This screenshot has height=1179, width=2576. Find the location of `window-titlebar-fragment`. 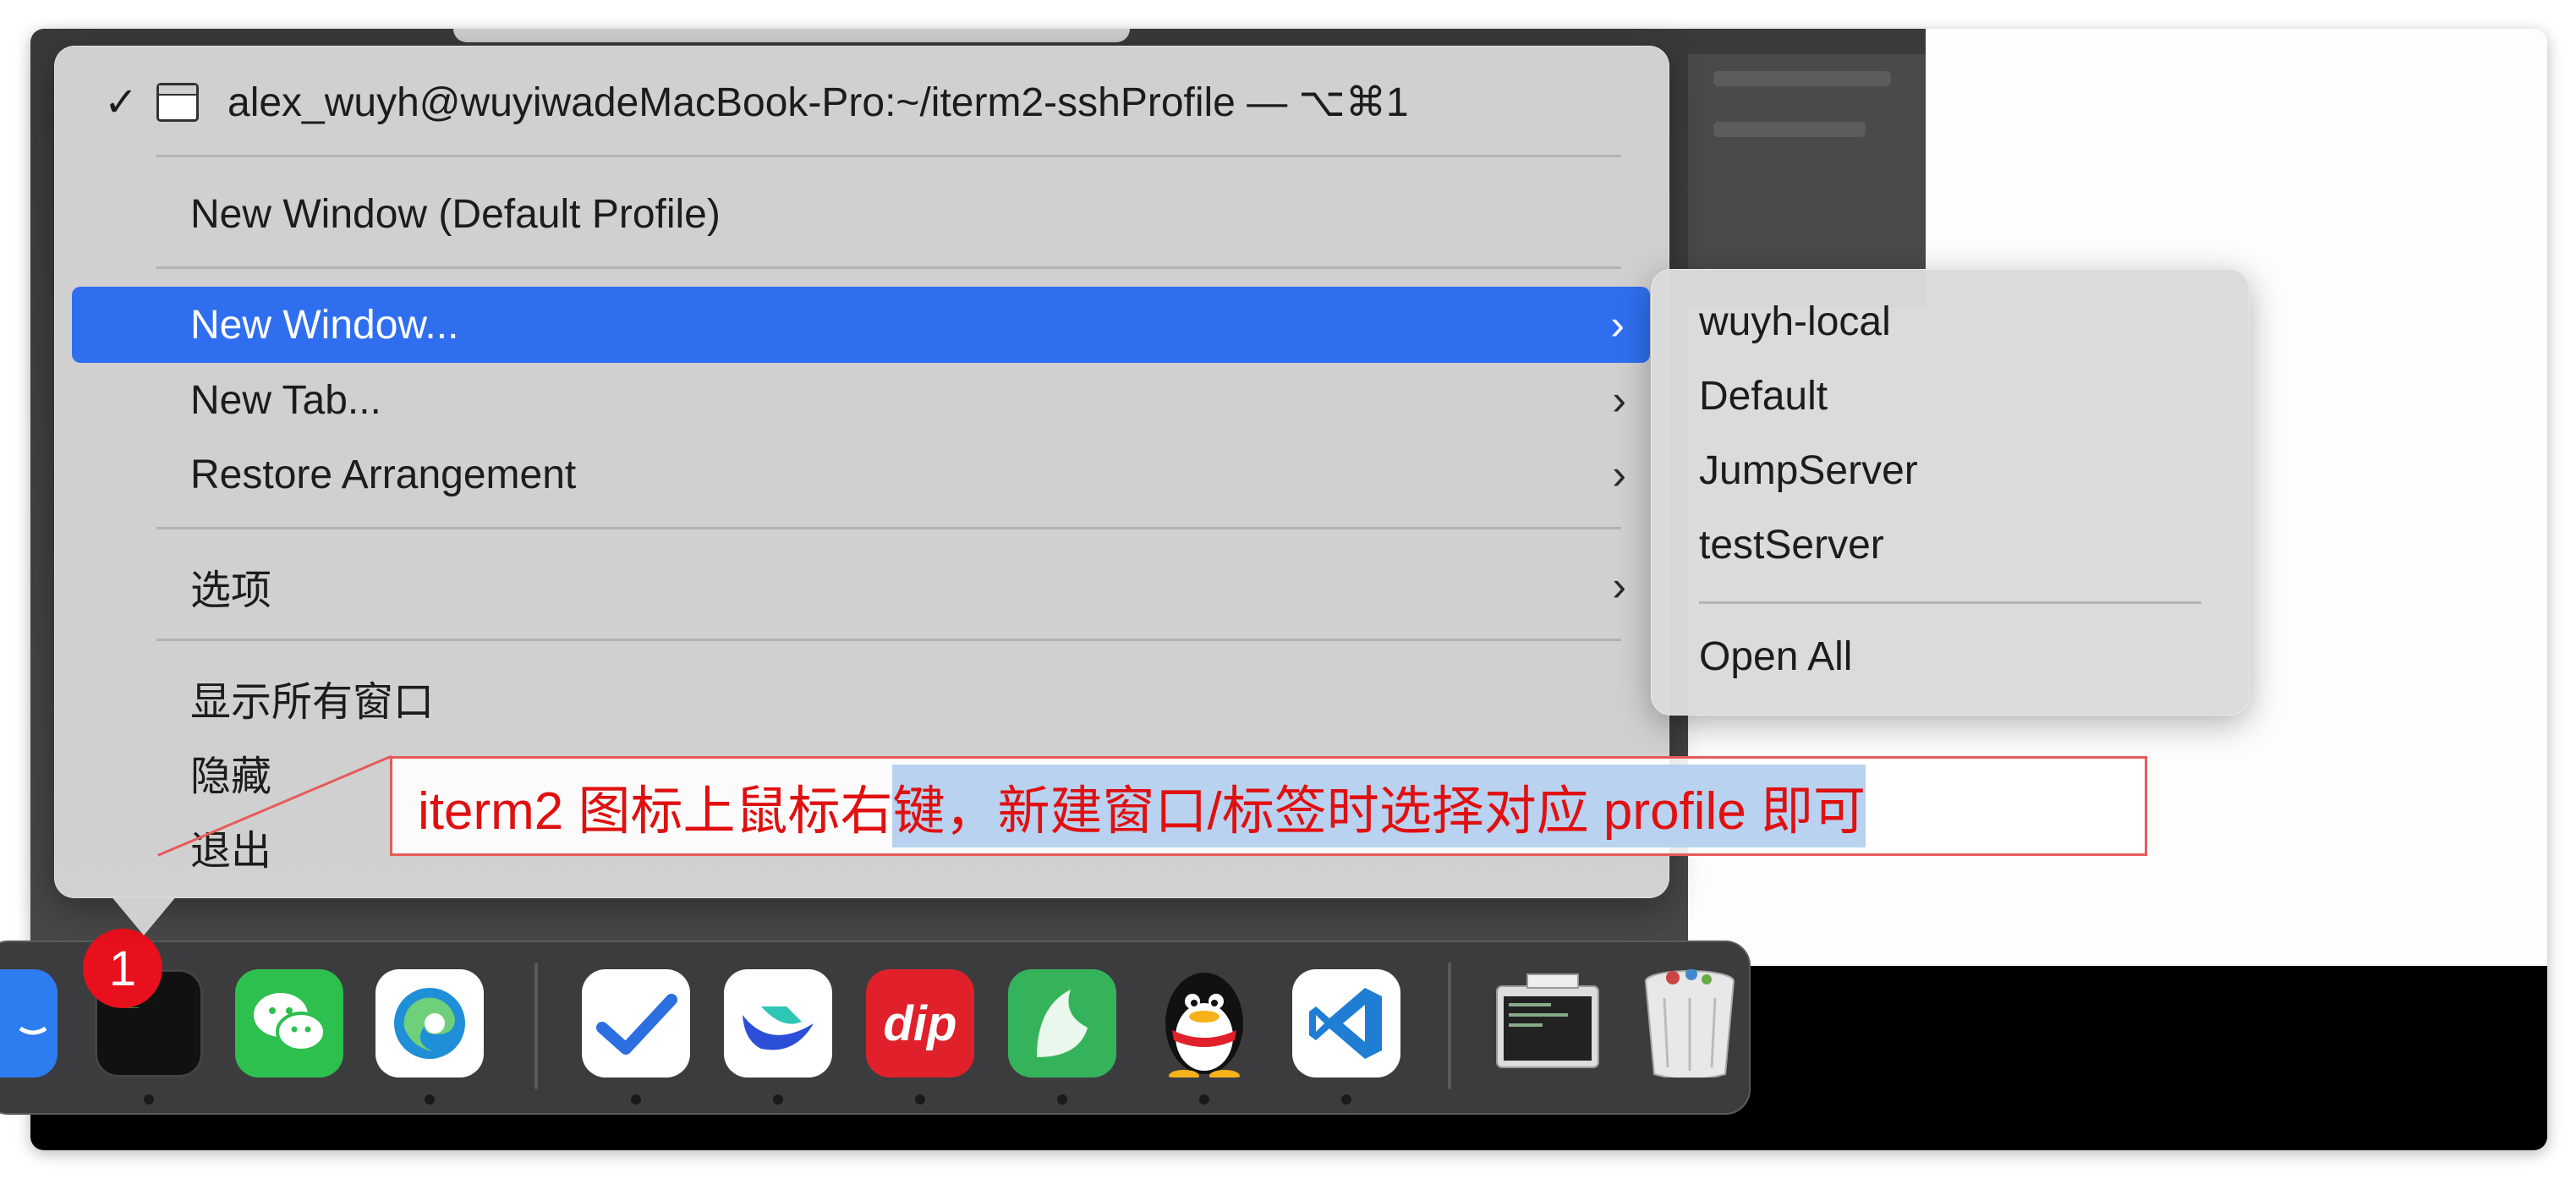

window-titlebar-fragment is located at coordinates (791, 35).